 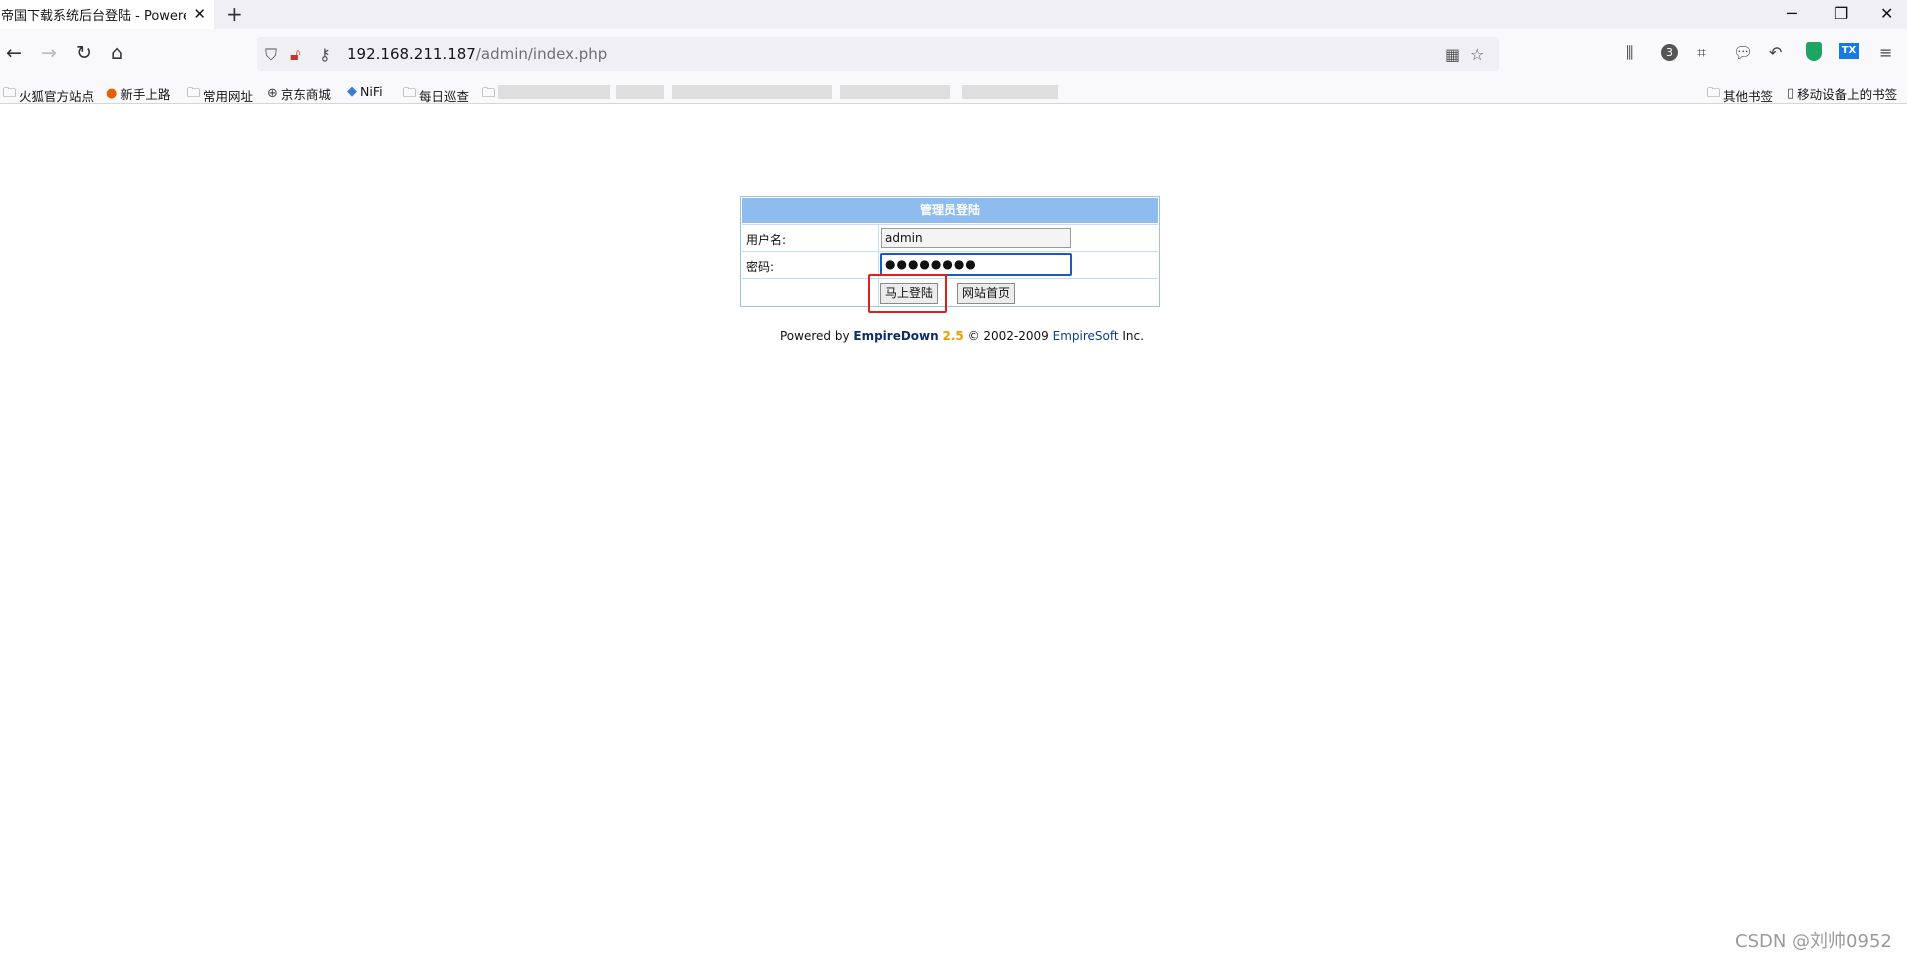 What do you see at coordinates (1792, 13) in the screenshot?
I see `minimize-button: ─` at bounding box center [1792, 13].